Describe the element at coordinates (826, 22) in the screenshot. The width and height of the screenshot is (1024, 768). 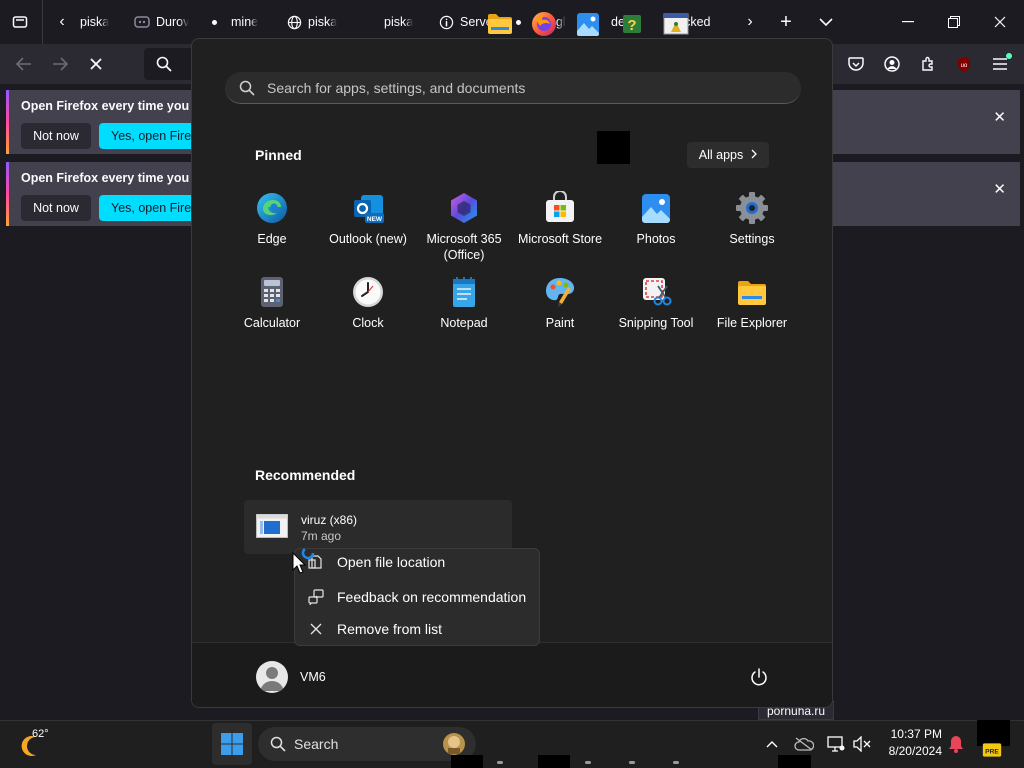
I see `list-all-tabs-icon` at that location.